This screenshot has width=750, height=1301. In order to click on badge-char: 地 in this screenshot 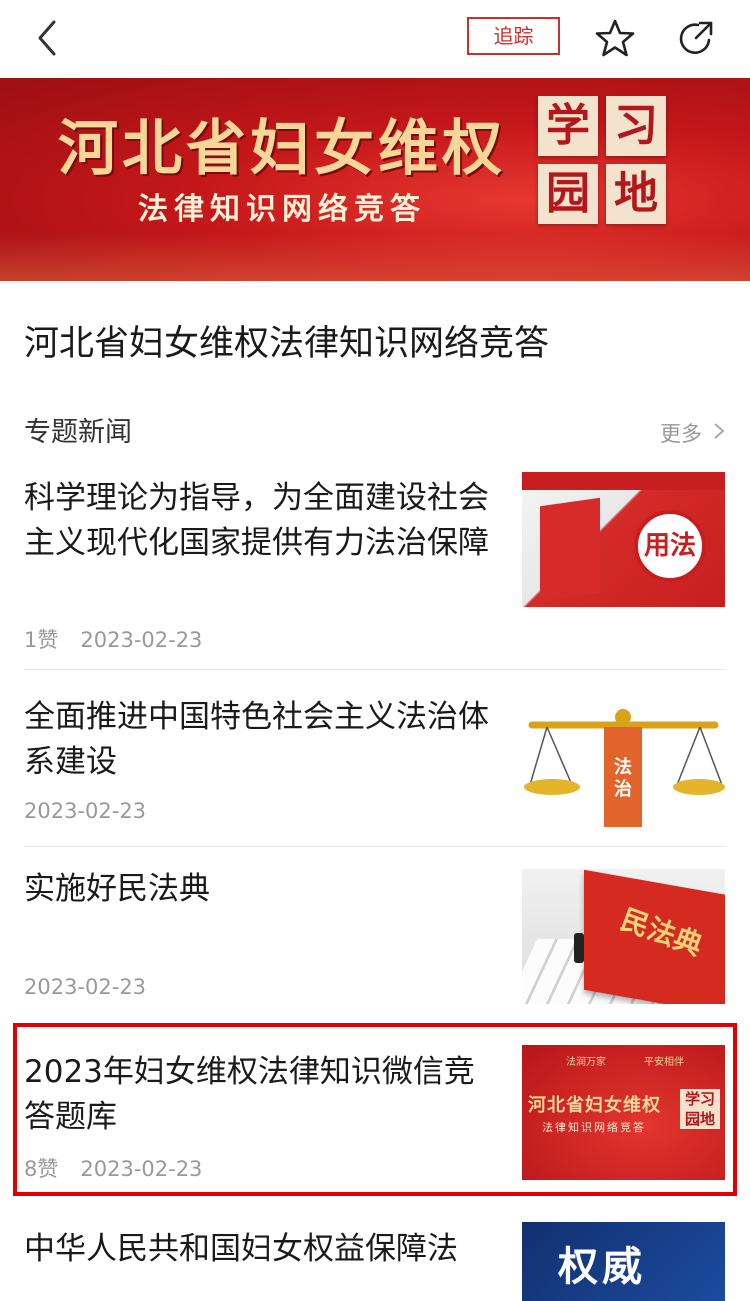, I will do `click(636, 194)`.